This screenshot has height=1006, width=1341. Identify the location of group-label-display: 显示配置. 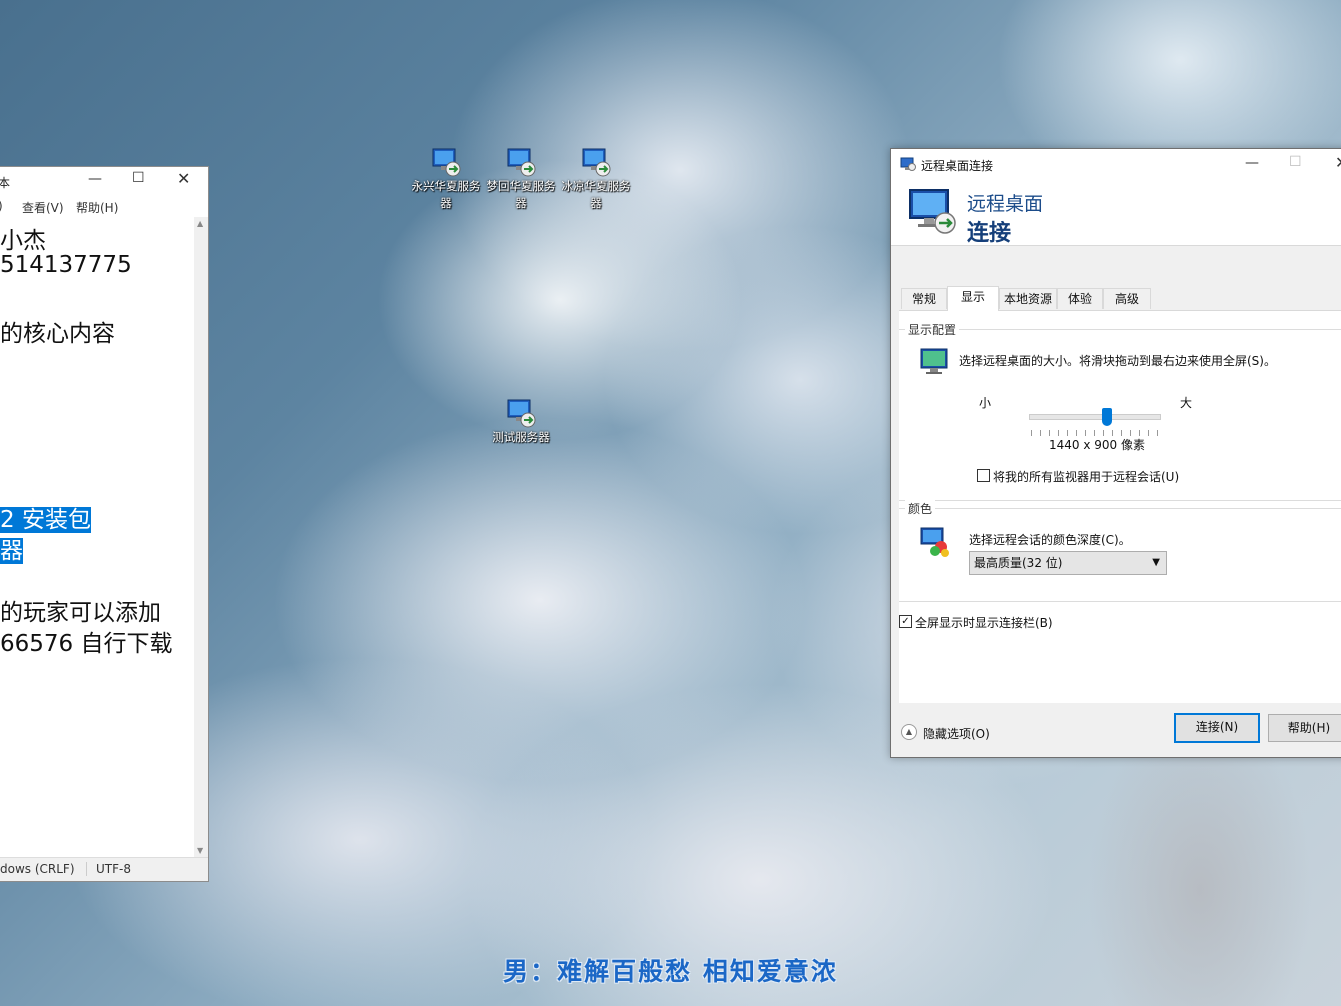
(932, 329).